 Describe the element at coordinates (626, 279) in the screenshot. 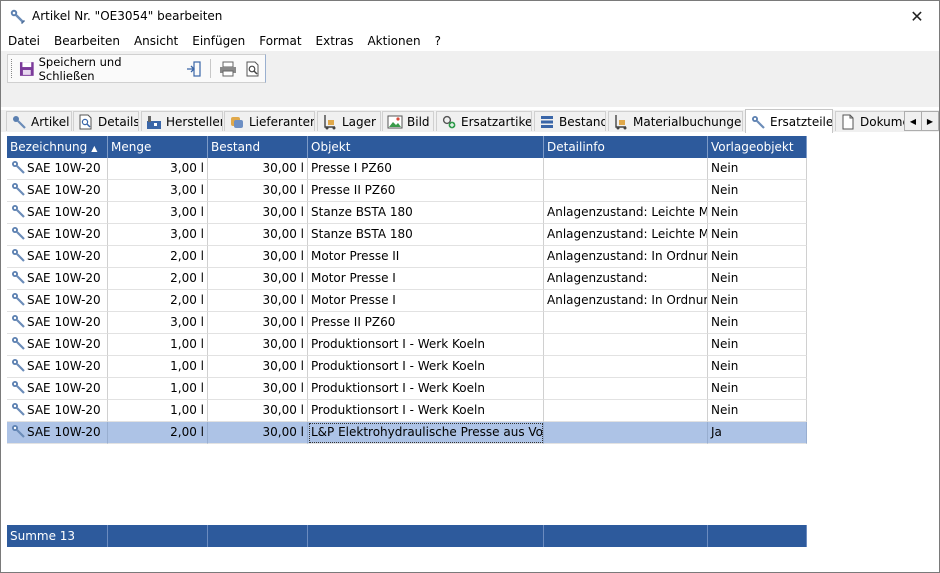

I see `cell-detailinfo: Anlagenzustand:` at that location.